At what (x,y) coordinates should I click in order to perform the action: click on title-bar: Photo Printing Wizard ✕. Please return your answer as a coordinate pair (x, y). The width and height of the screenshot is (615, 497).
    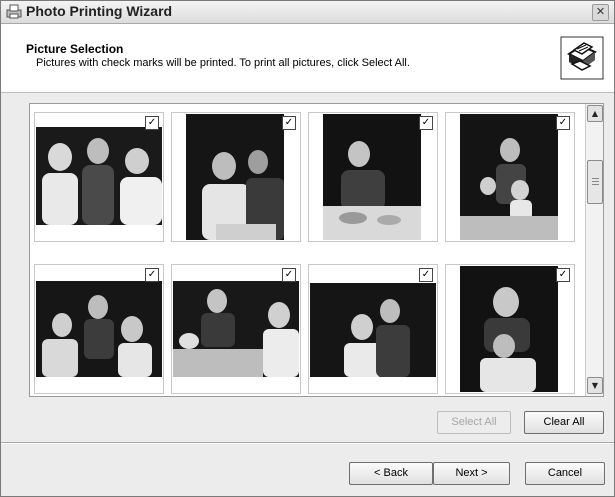
    Looking at the image, I should click on (307, 12).